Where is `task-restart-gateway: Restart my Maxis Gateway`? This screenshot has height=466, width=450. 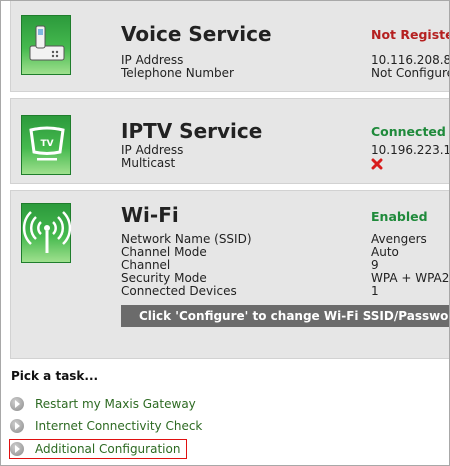 task-restart-gateway: Restart my Maxis Gateway is located at coordinates (103, 404).